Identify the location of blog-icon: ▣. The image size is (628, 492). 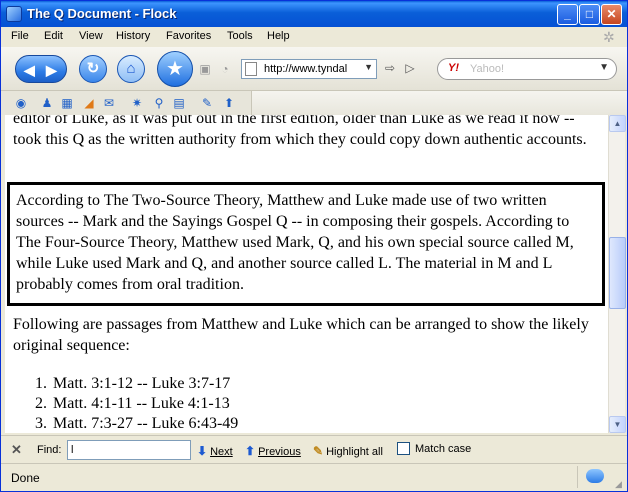
(205, 69).